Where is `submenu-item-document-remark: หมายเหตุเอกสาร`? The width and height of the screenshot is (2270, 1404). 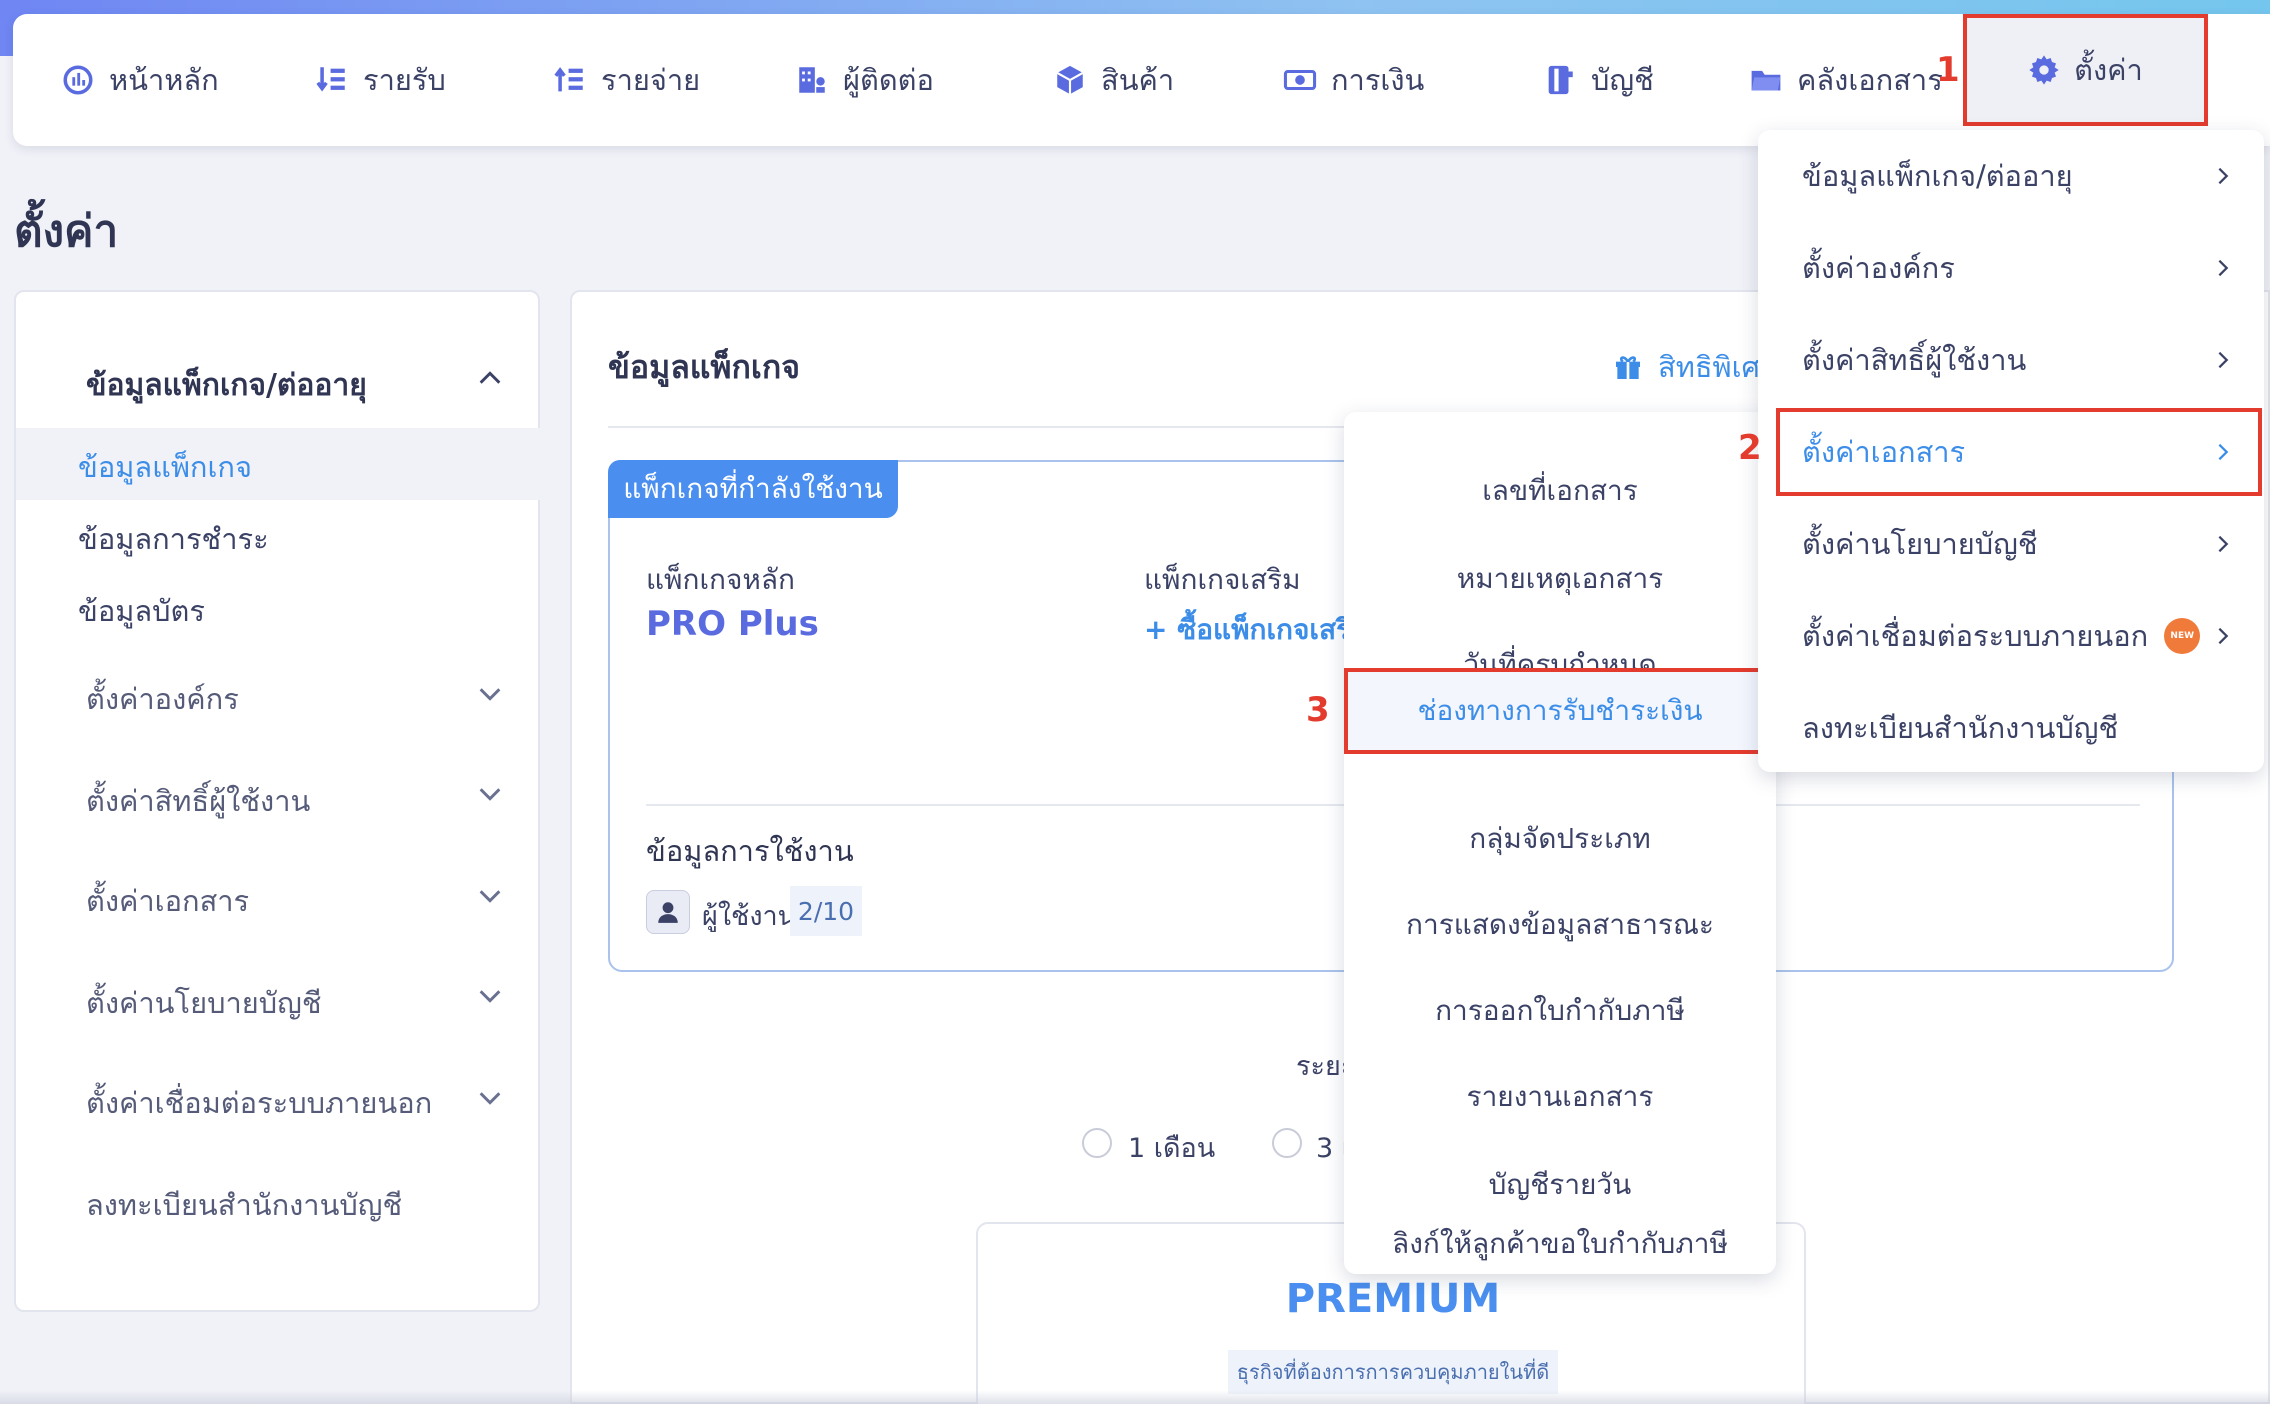
submenu-item-document-remark: หมายเหตุเอกสาร is located at coordinates (1560, 579).